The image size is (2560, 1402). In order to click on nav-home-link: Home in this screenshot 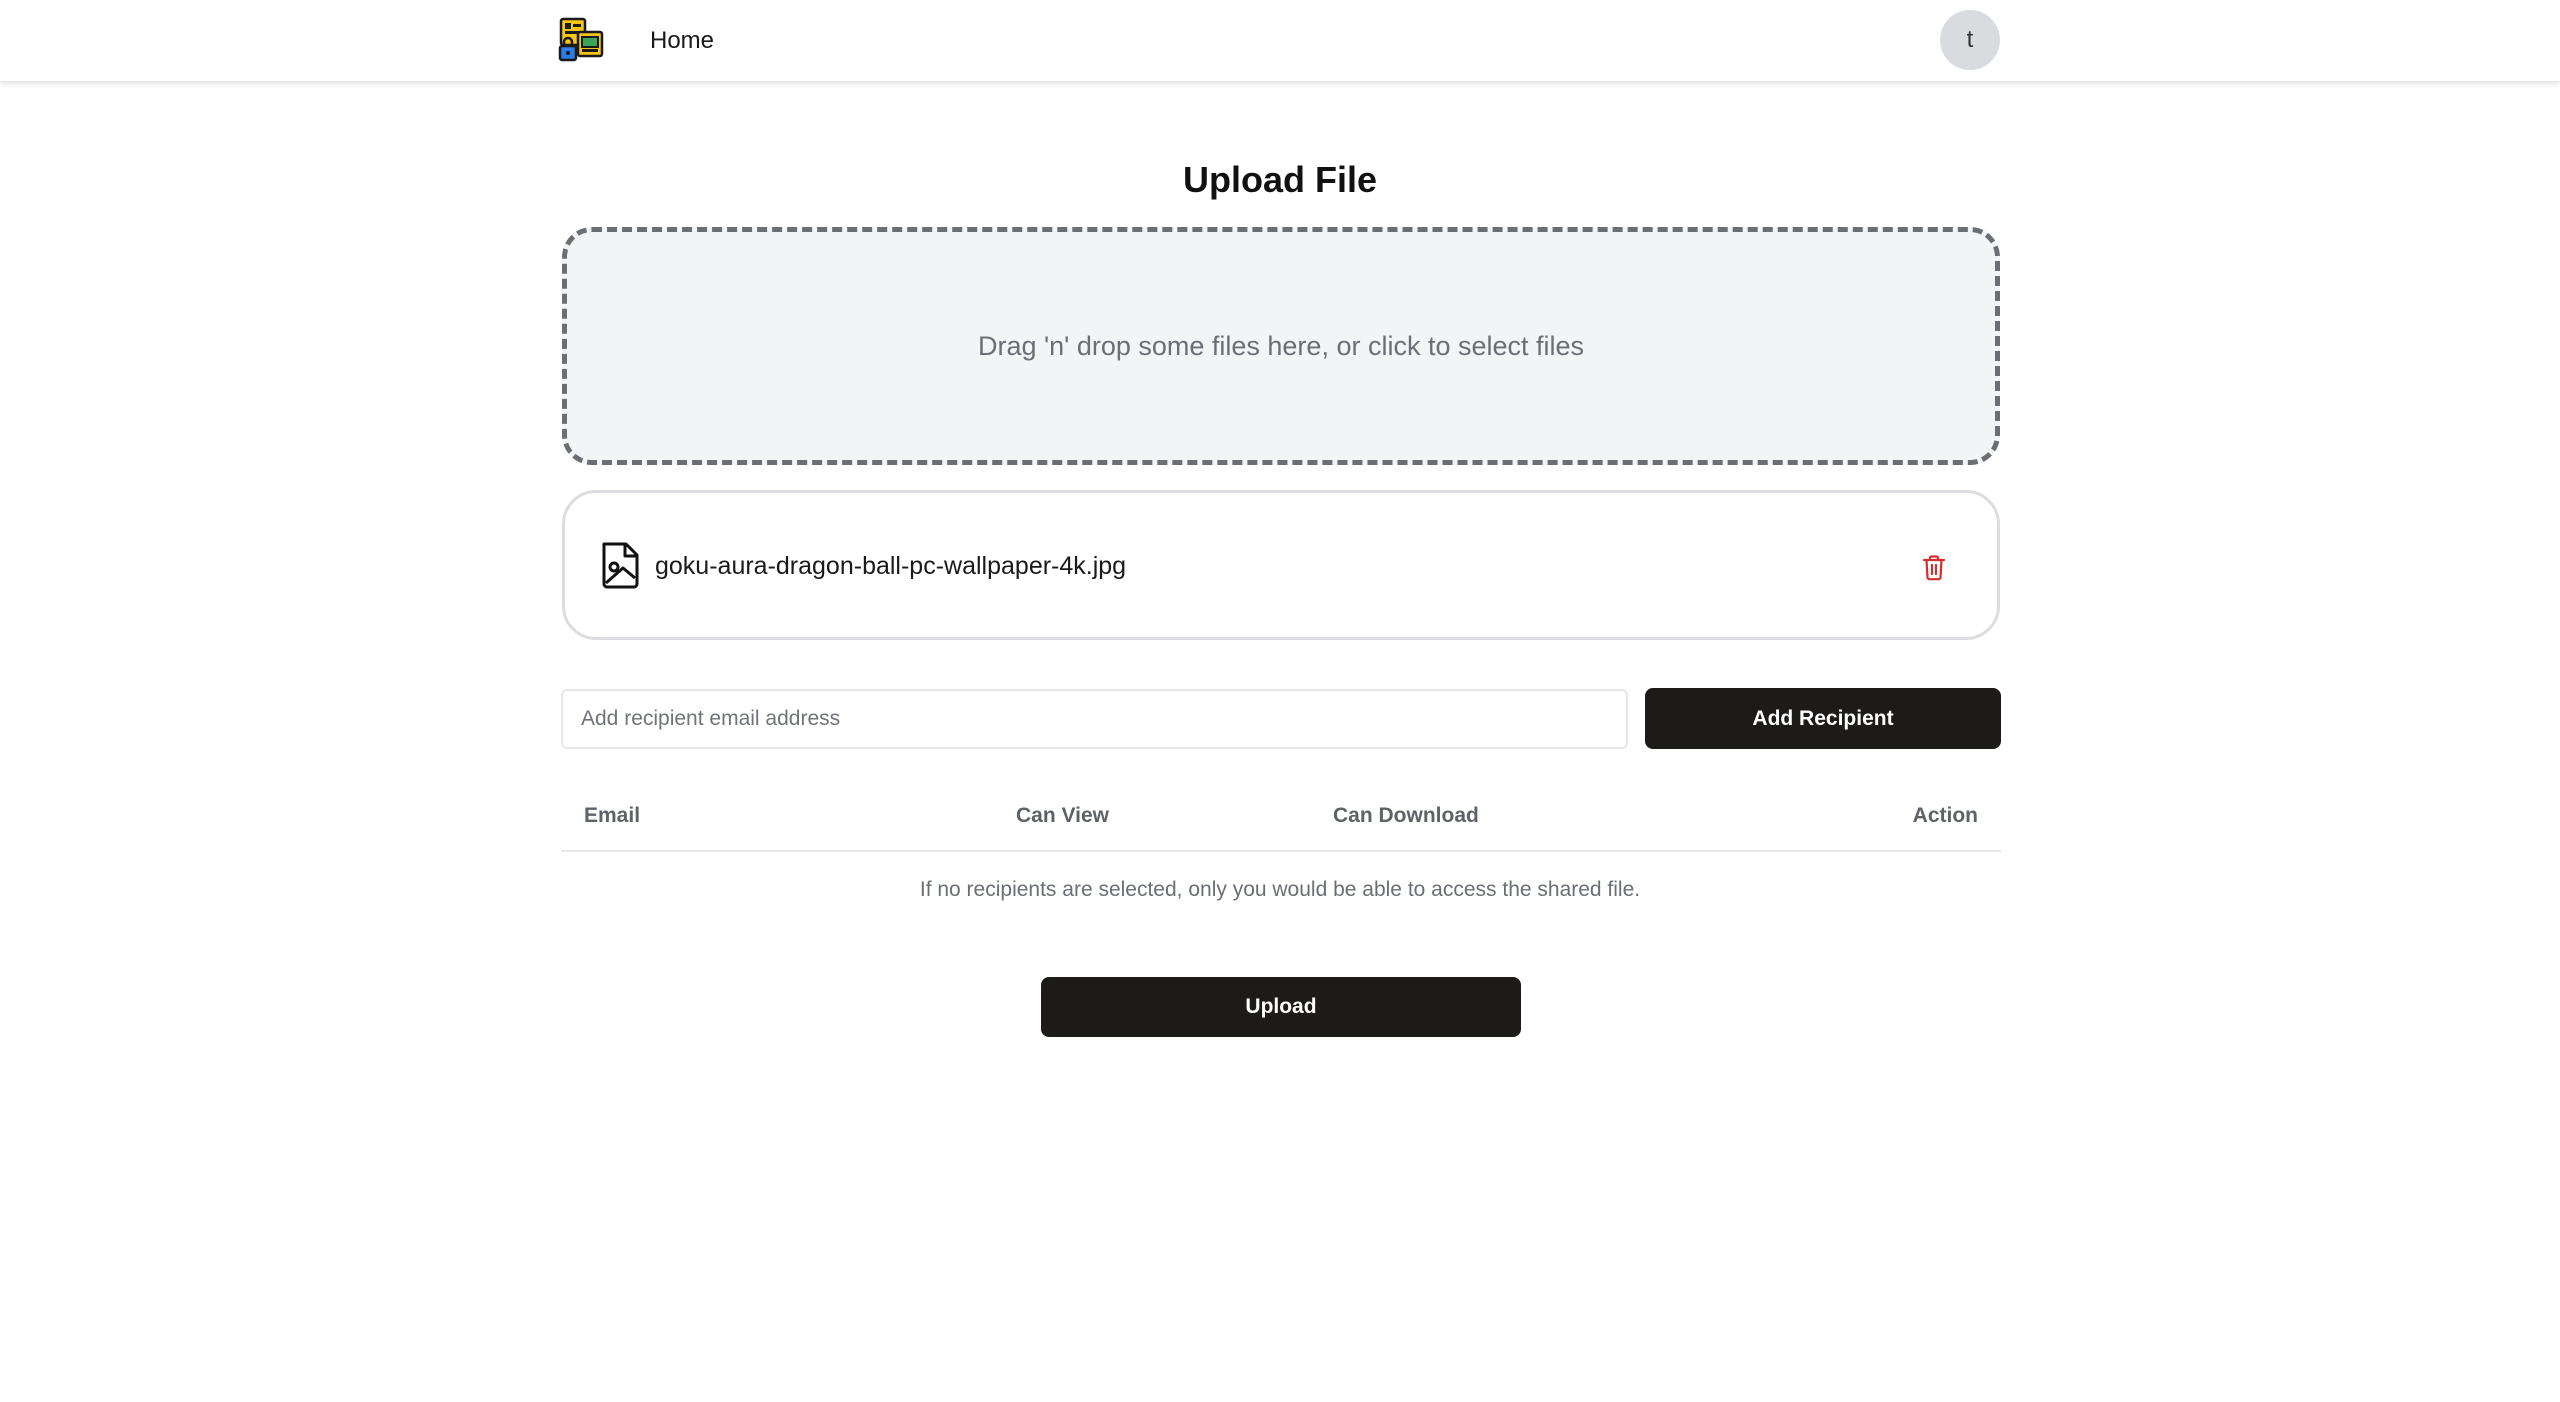, I will do `click(682, 41)`.